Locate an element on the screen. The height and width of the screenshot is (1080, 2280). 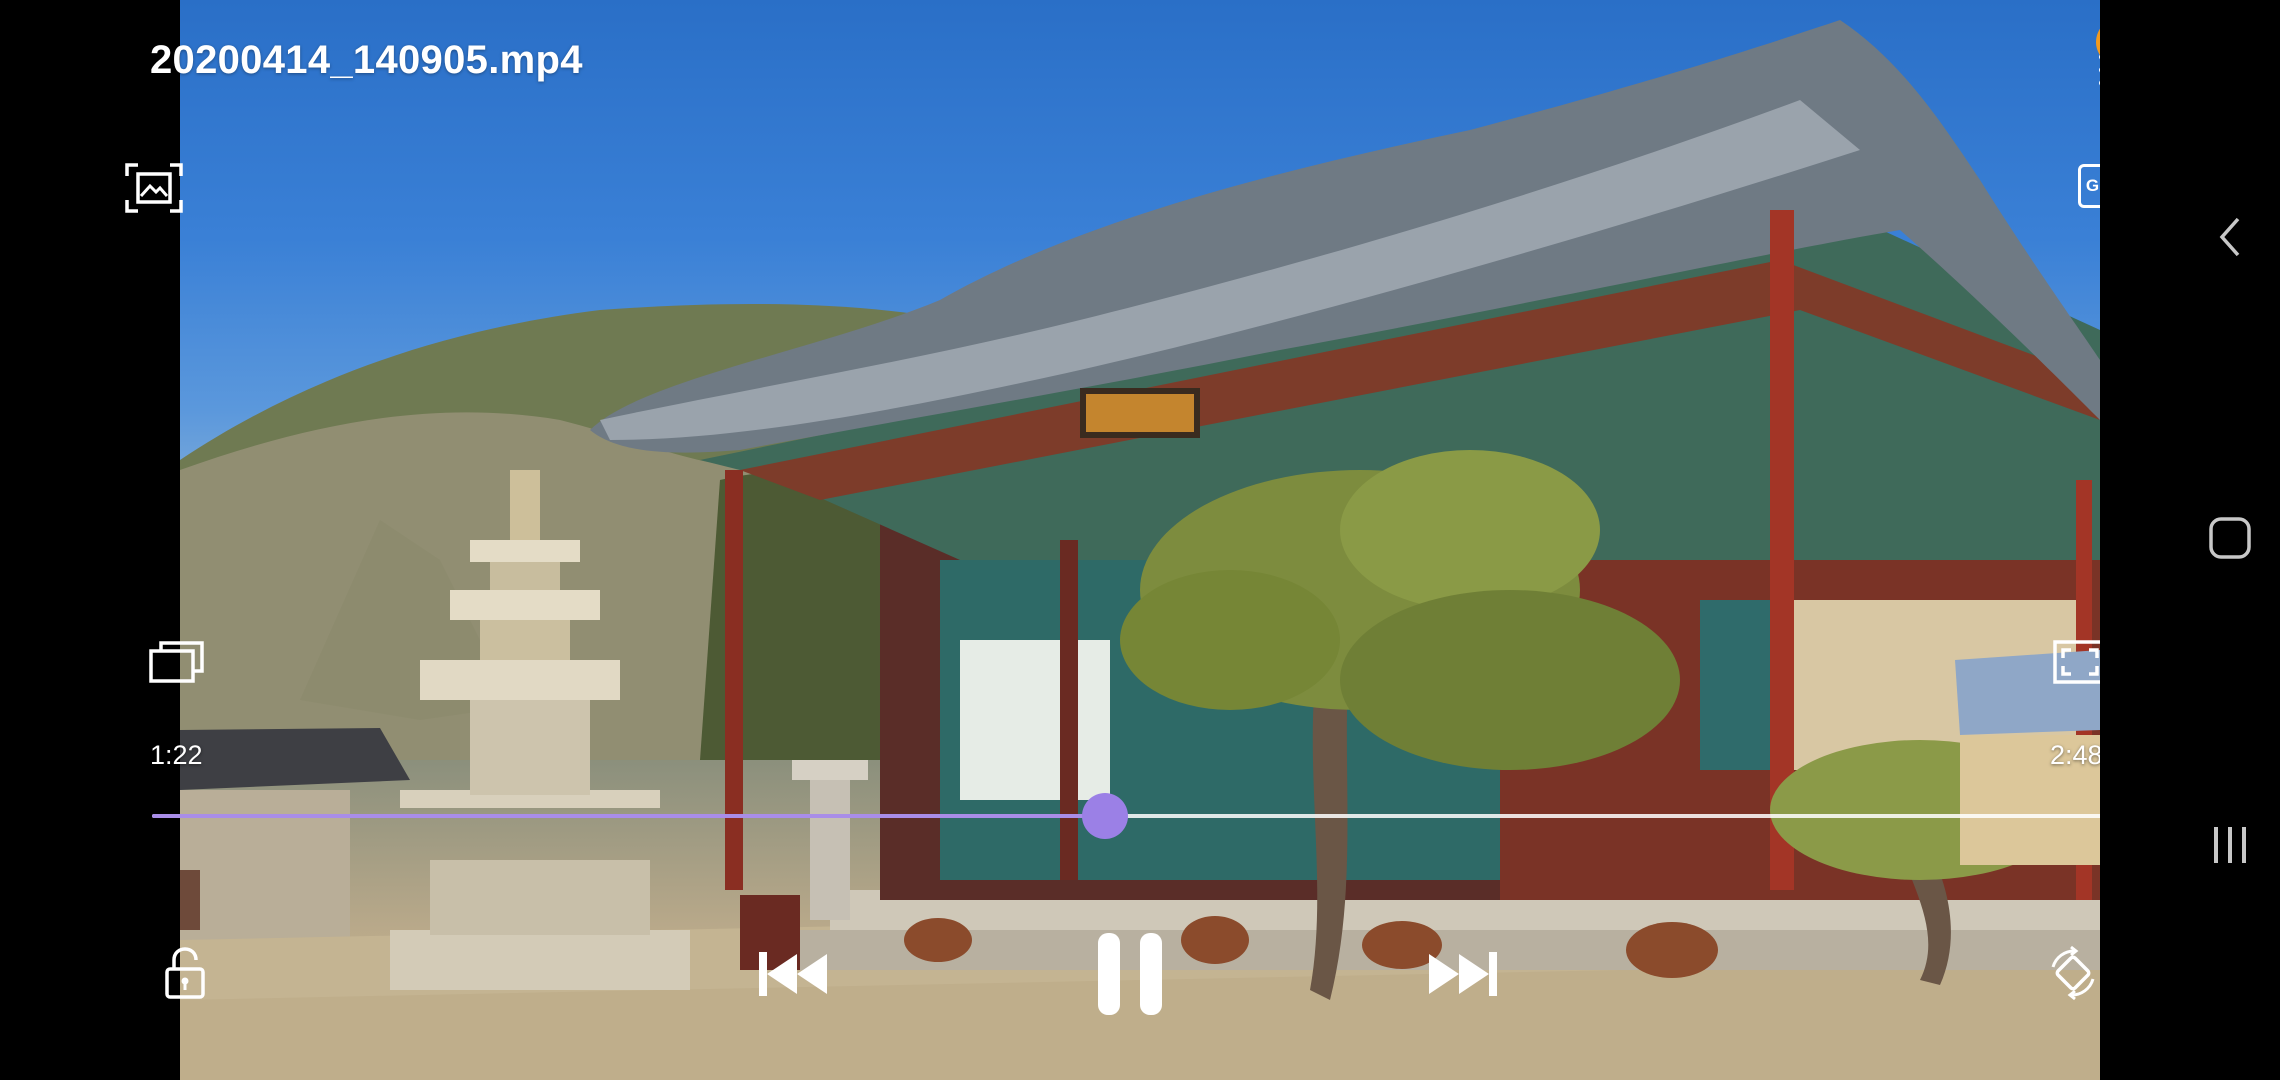
home-icon is located at coordinates (2230, 538).